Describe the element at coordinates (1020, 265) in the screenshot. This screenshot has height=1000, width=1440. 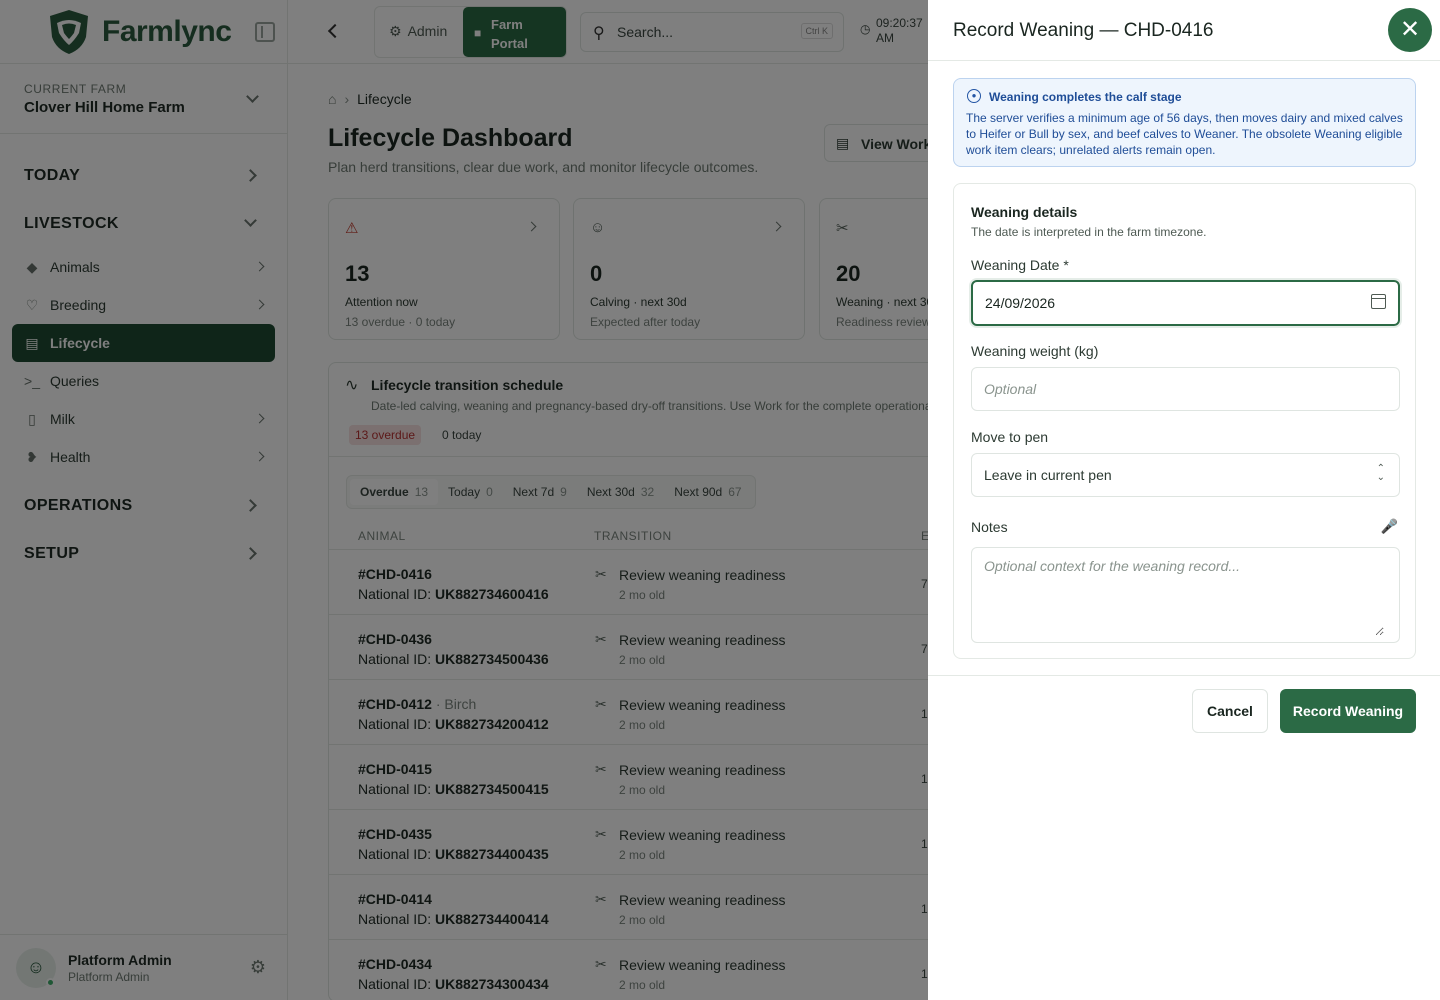
I see `weaning-date-label: Weaning Date *` at that location.